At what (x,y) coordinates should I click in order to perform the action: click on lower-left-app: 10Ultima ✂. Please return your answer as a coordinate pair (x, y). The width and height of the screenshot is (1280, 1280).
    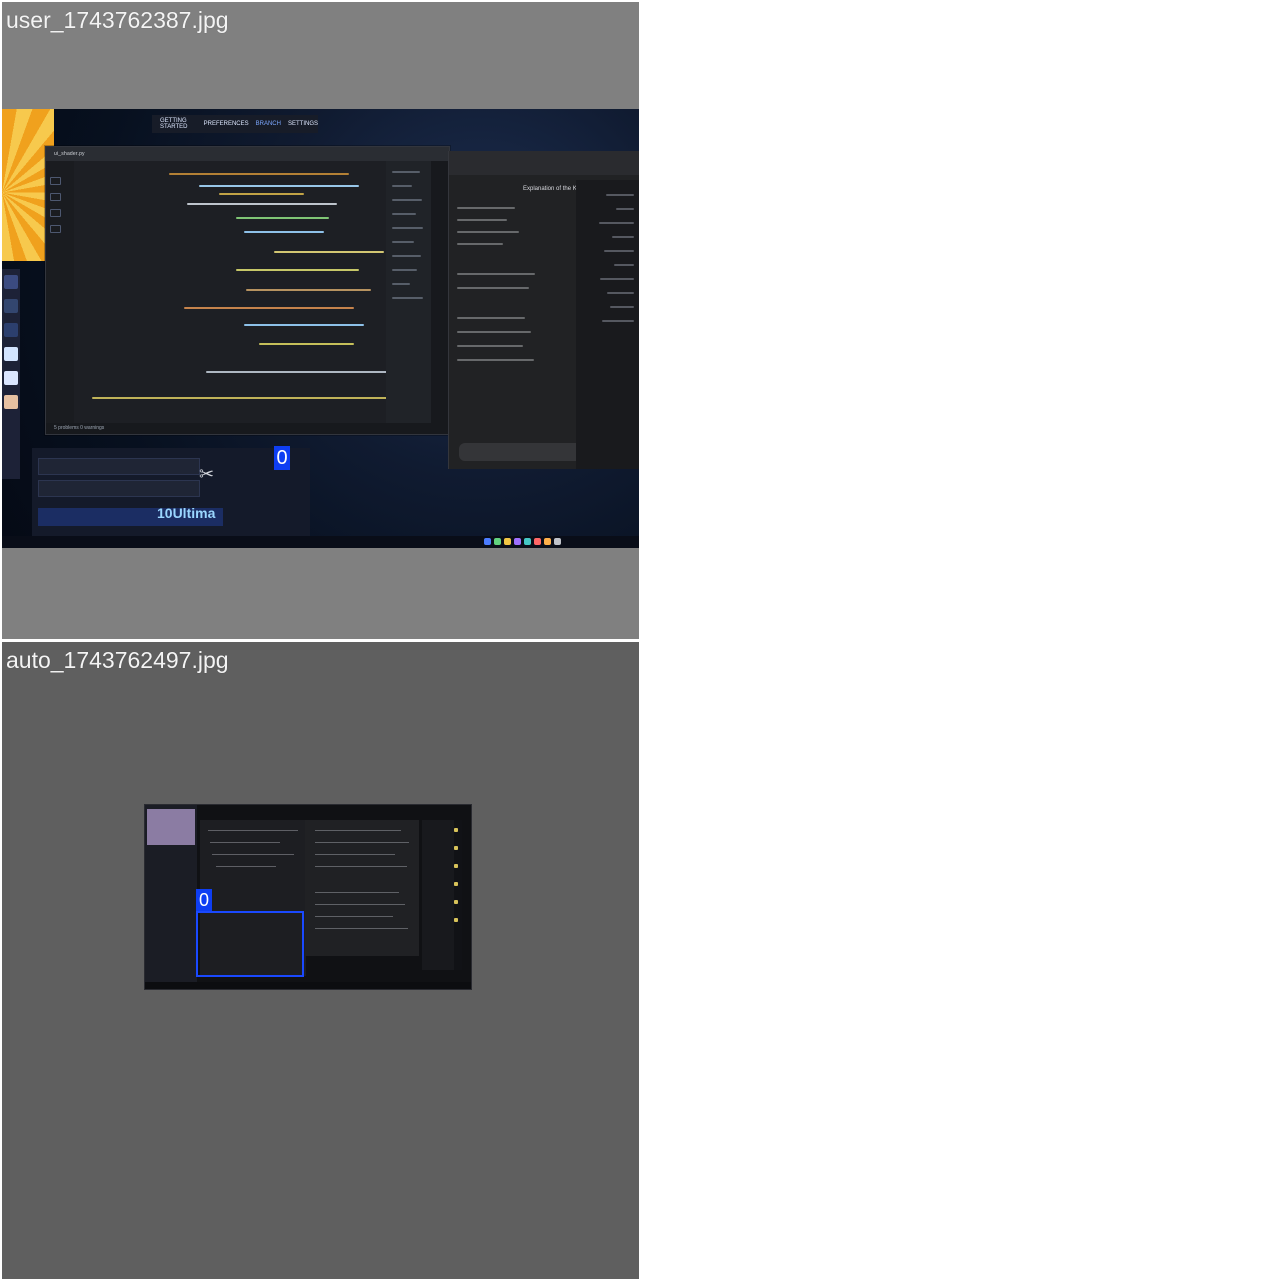
    Looking at the image, I should click on (171, 496).